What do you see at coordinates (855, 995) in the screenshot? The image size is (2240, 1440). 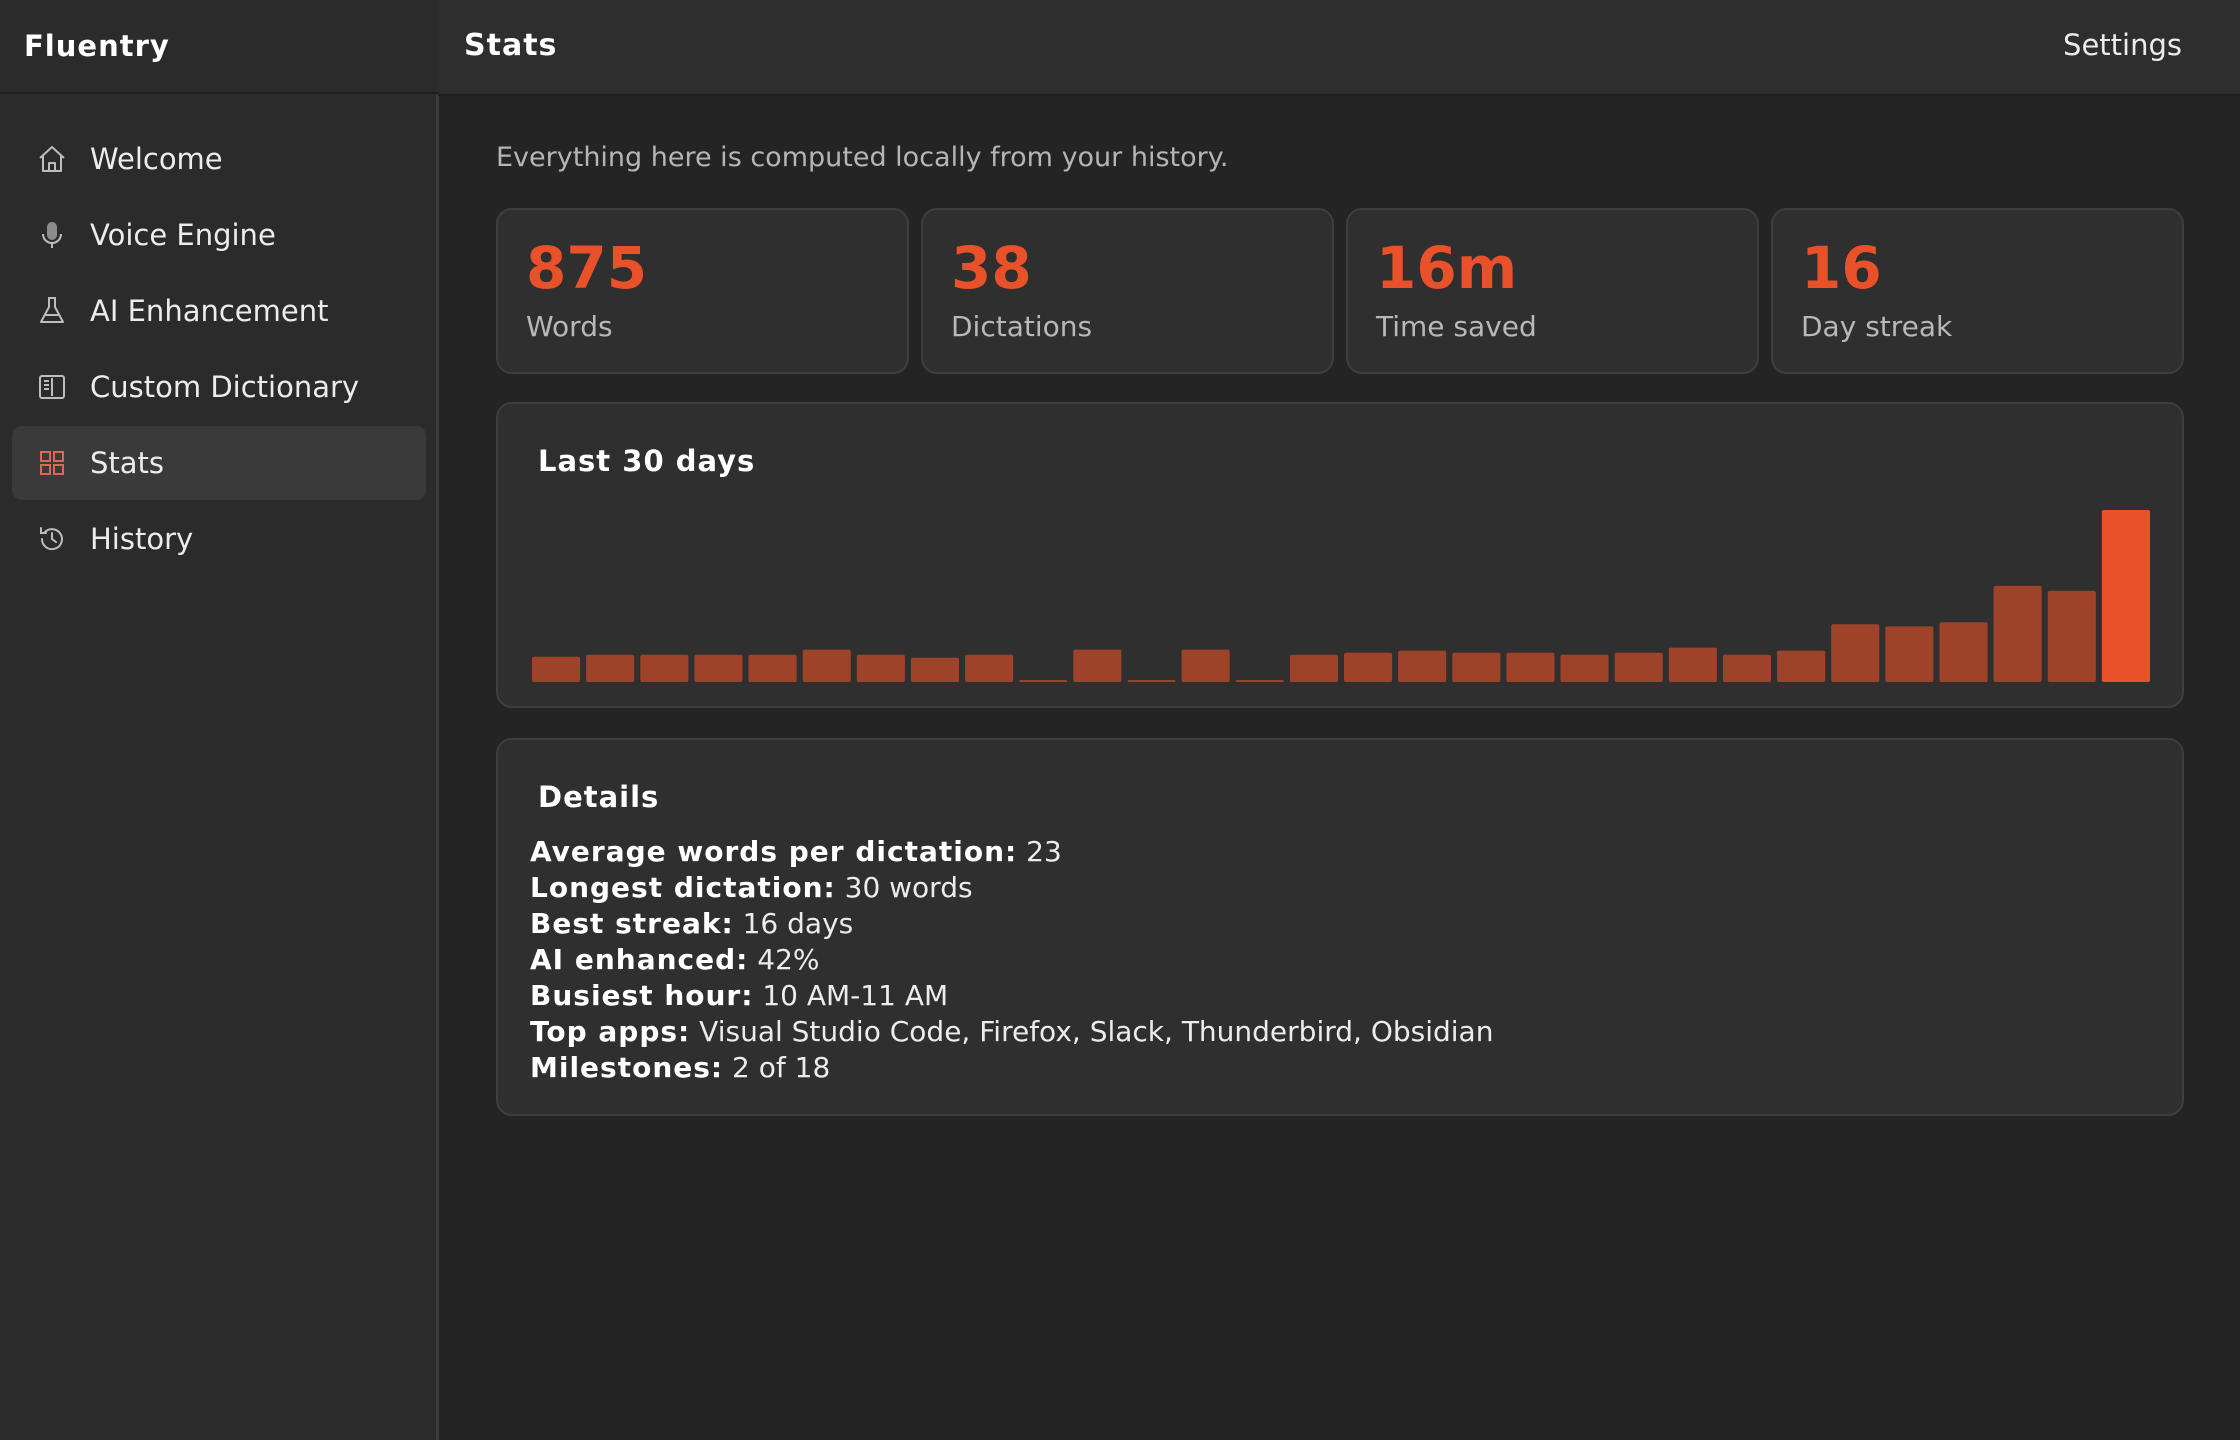 I see `detail-value: 10 AM-11 AM` at bounding box center [855, 995].